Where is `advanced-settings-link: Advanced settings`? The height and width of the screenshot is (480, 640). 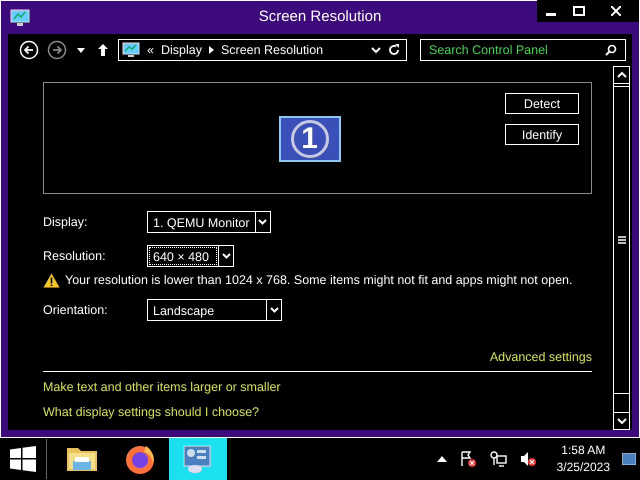
advanced-settings-link: Advanced settings is located at coordinates (541, 357).